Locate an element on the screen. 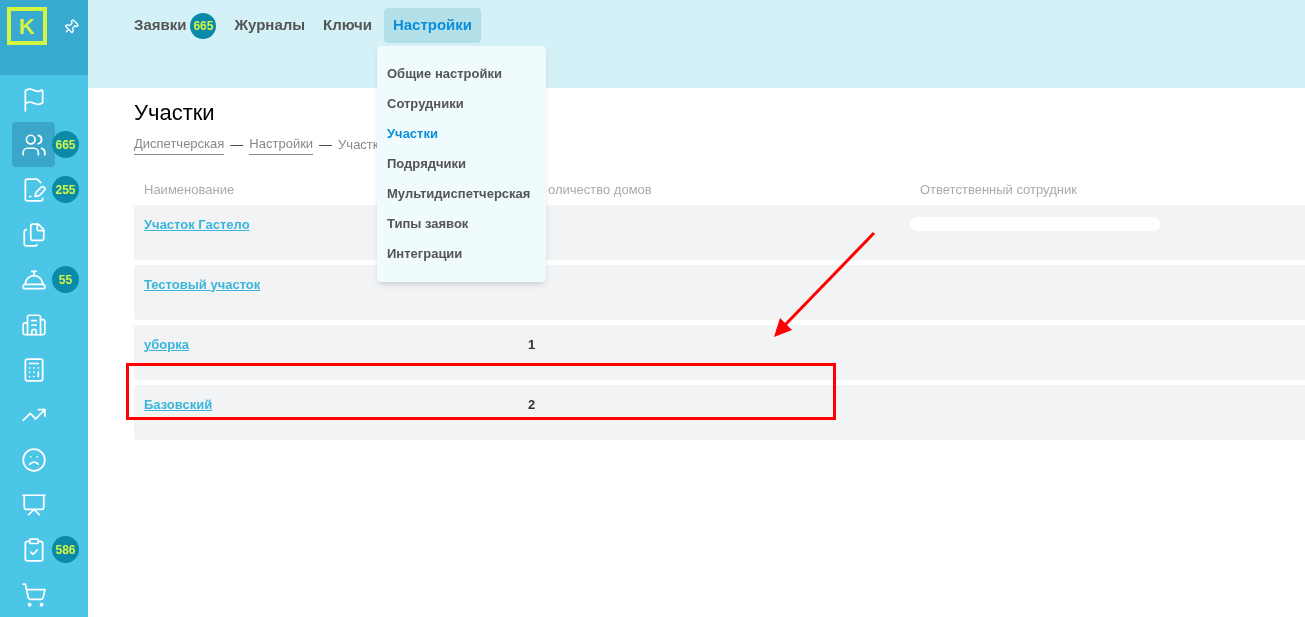  menu-item: Подрядчики is located at coordinates (461, 164).